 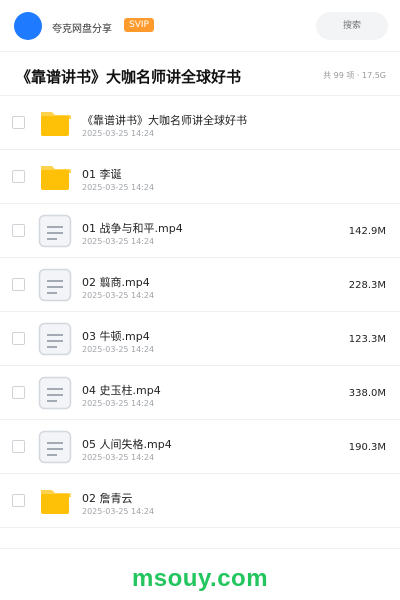 I want to click on file-name: 《靠谱讲书》大咖名师讲全球好书, so click(x=164, y=120).